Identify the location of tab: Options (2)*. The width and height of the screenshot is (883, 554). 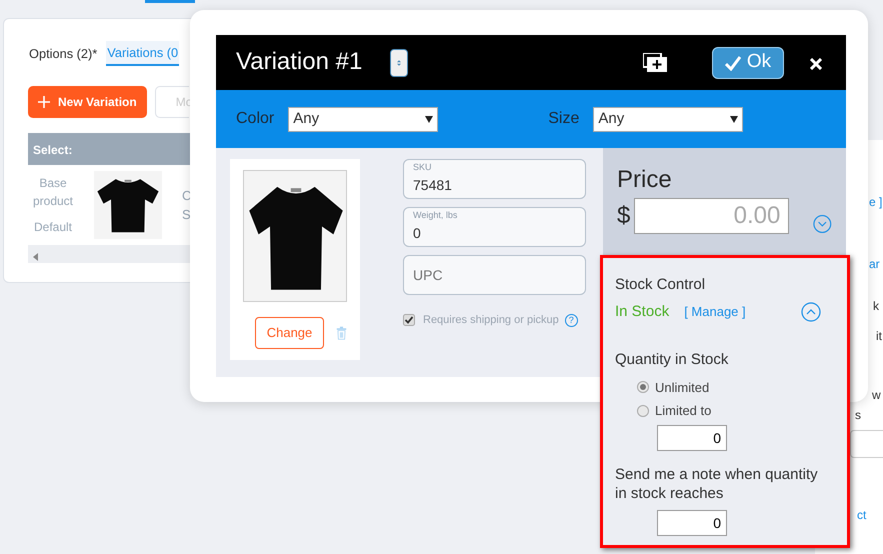
(63, 54).